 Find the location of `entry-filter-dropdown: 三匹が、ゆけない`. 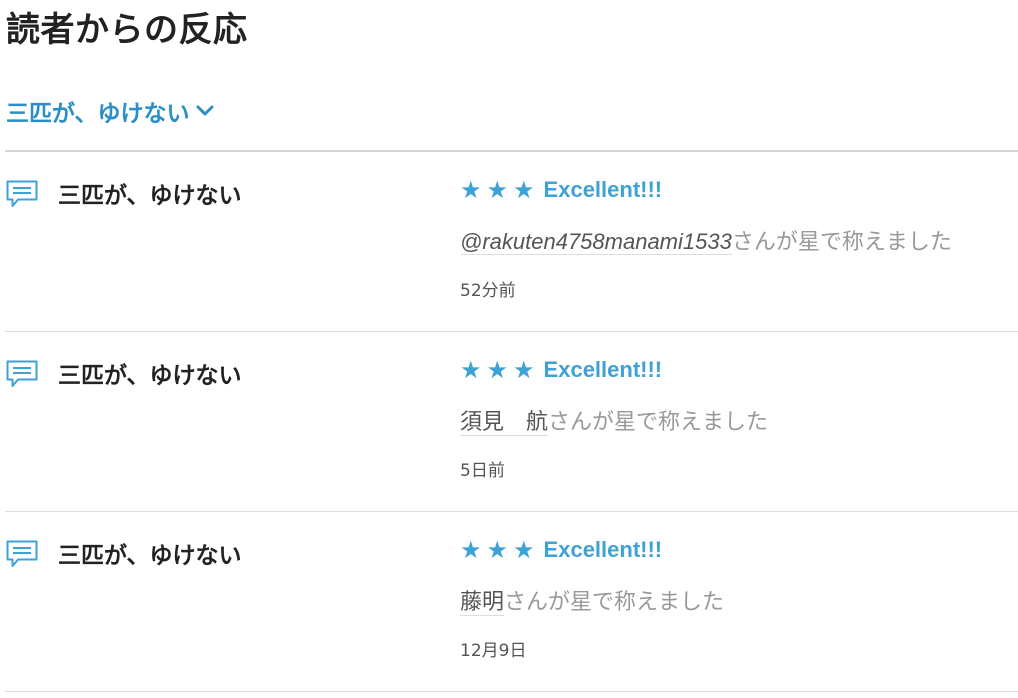

entry-filter-dropdown: 三匹が、ゆけない is located at coordinates (110, 111).